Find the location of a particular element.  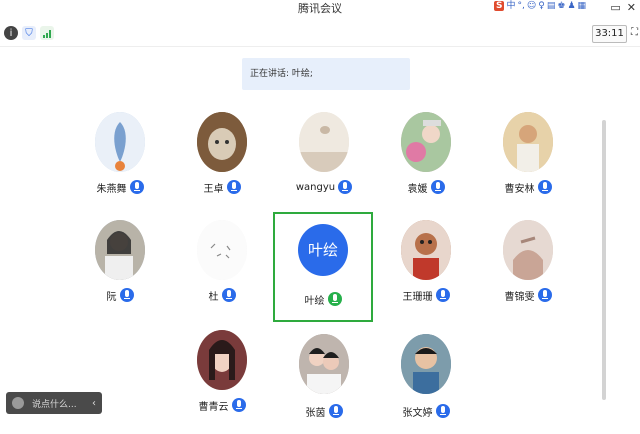

participant-name: 朱燕舞 is located at coordinates (111, 189).